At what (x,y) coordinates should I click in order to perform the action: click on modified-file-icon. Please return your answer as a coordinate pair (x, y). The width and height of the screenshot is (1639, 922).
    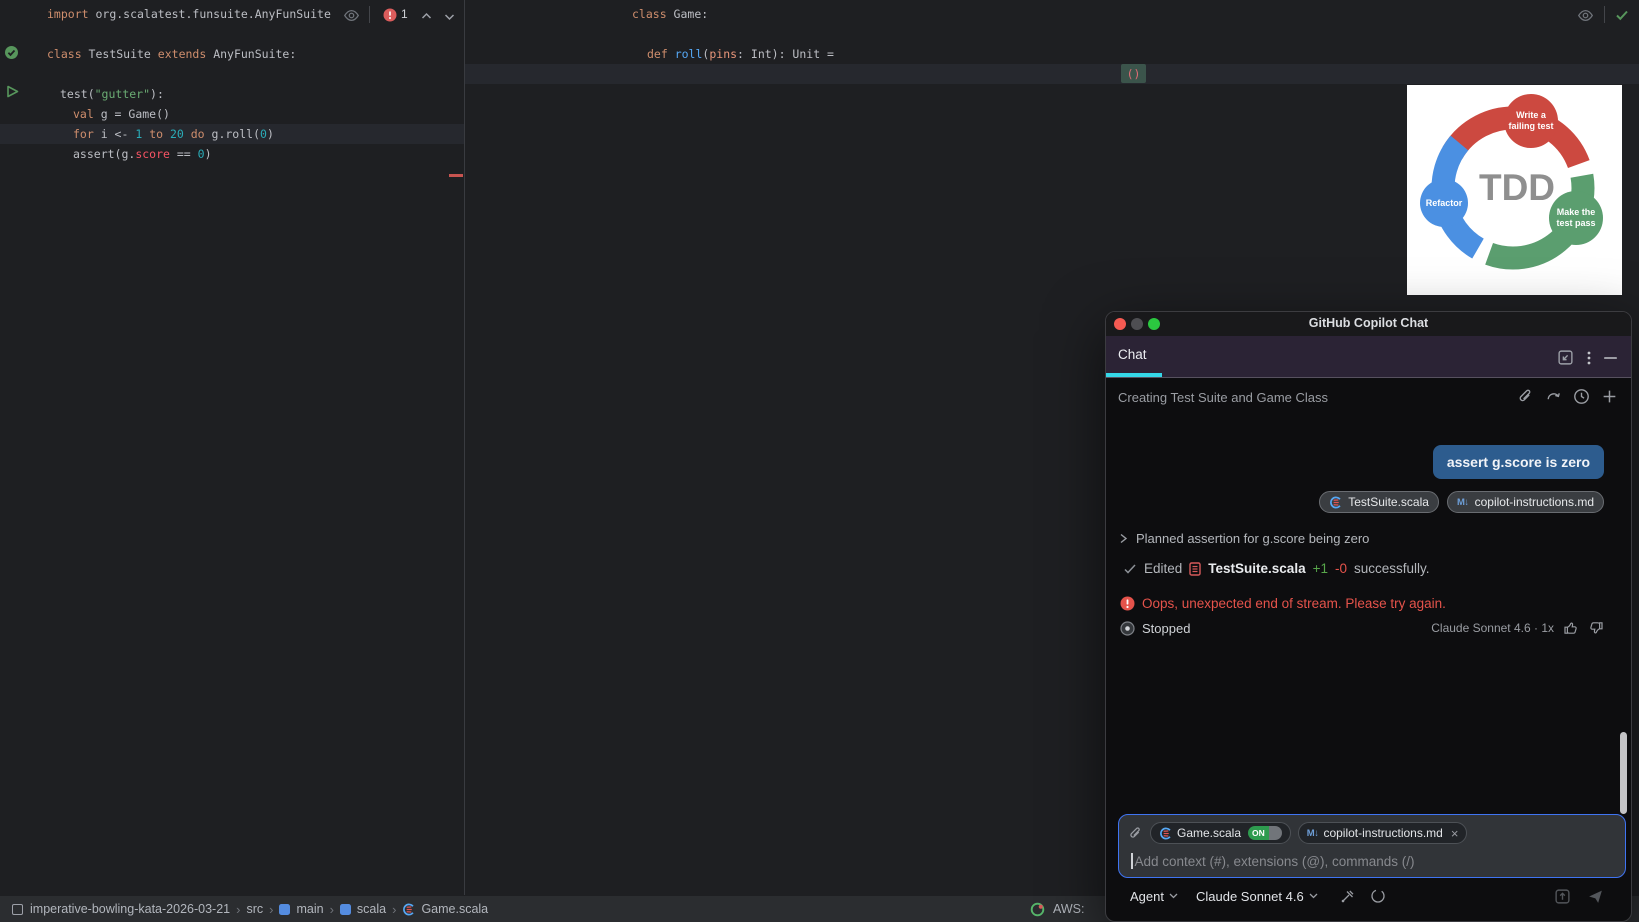
    Looking at the image, I should click on (1195, 568).